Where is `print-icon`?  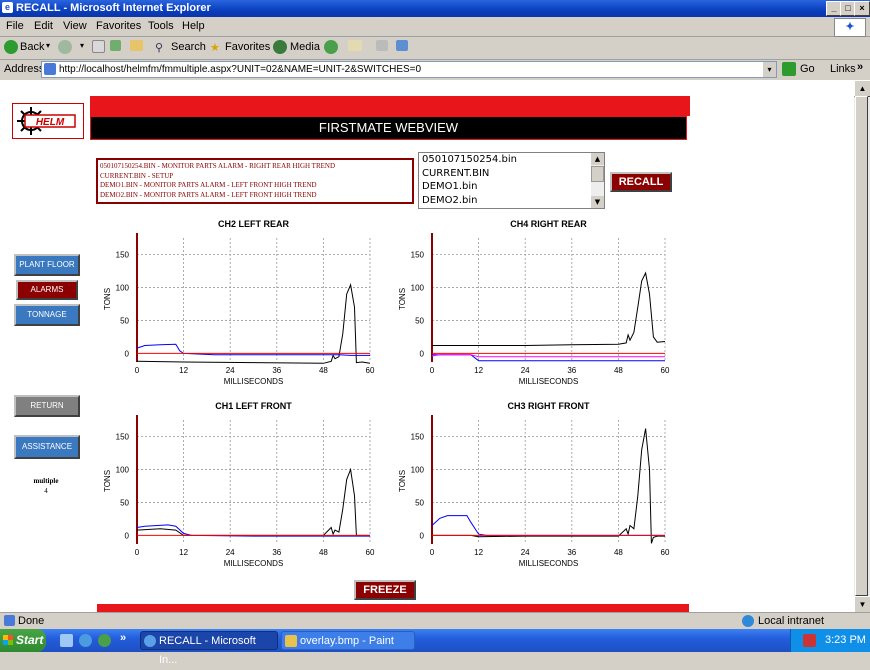
print-icon is located at coordinates (382, 45).